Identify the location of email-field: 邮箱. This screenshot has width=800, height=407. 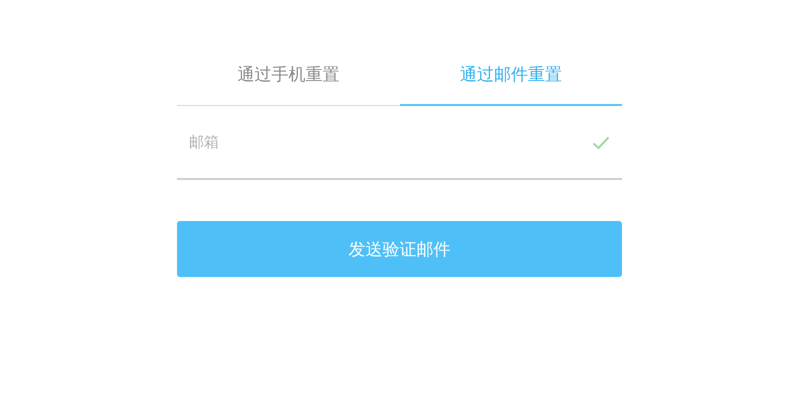
(399, 143).